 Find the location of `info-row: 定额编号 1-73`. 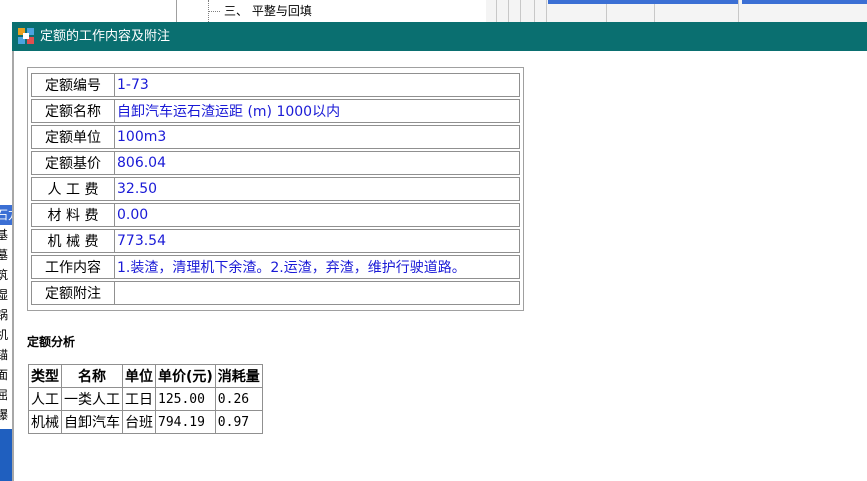

info-row: 定额编号 1-73 is located at coordinates (275, 85).